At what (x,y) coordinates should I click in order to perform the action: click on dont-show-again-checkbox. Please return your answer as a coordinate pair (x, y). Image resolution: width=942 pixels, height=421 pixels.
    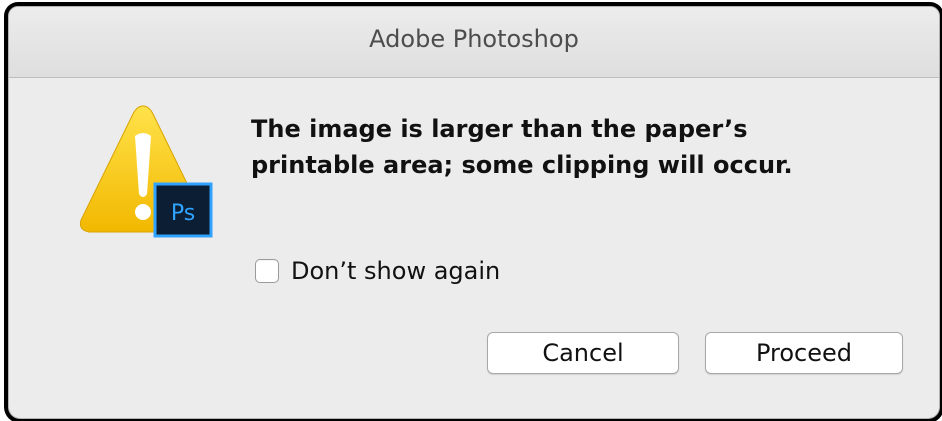
    Looking at the image, I should click on (267, 271).